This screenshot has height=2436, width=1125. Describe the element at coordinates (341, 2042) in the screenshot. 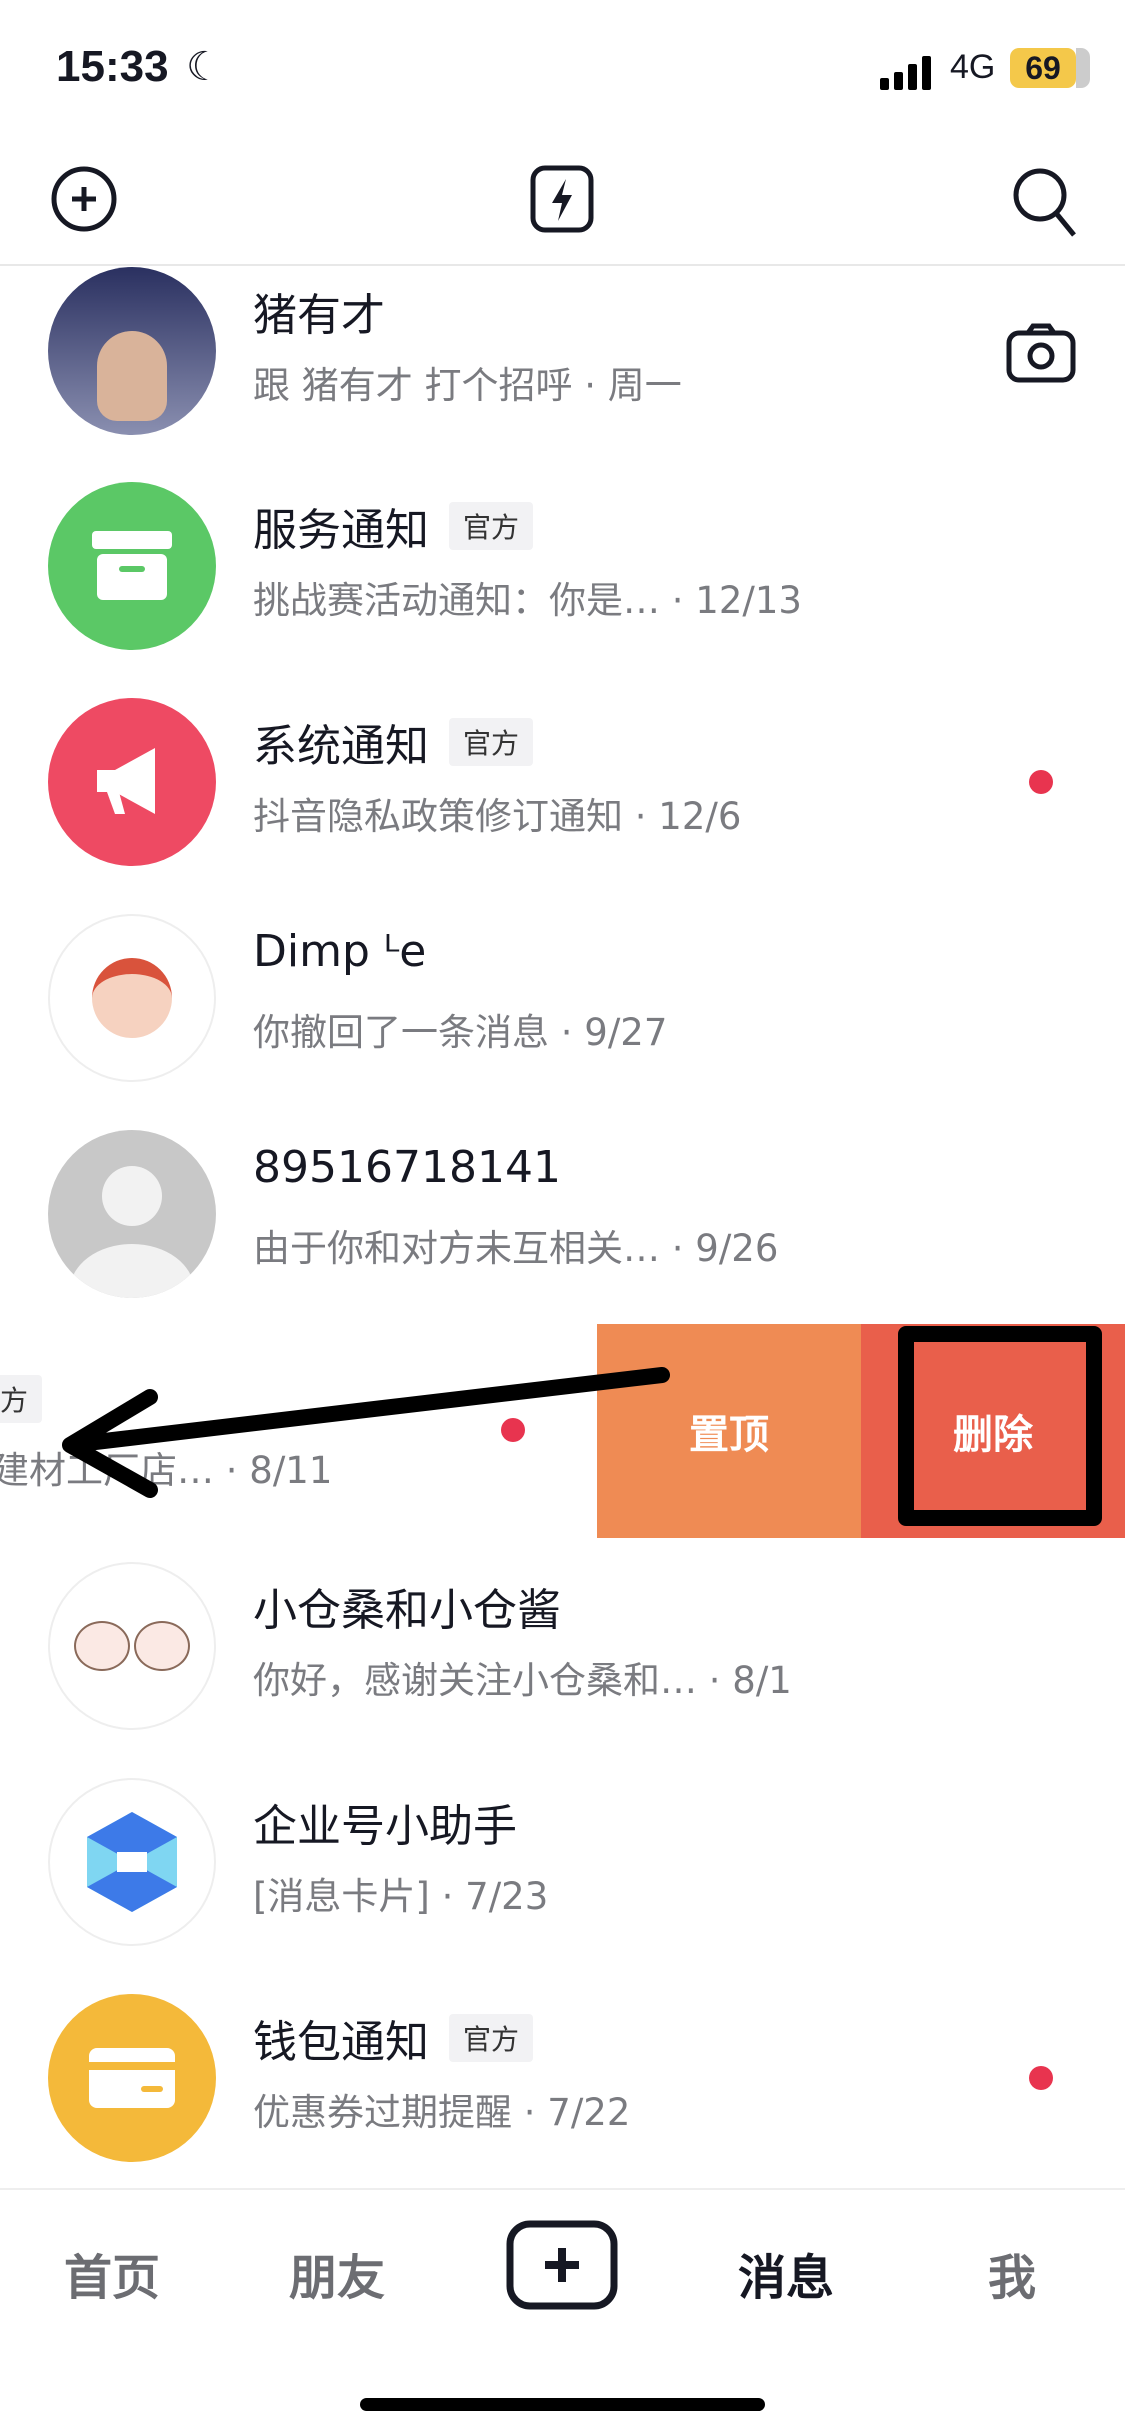

I see `conversation-name: 钱包通知` at that location.